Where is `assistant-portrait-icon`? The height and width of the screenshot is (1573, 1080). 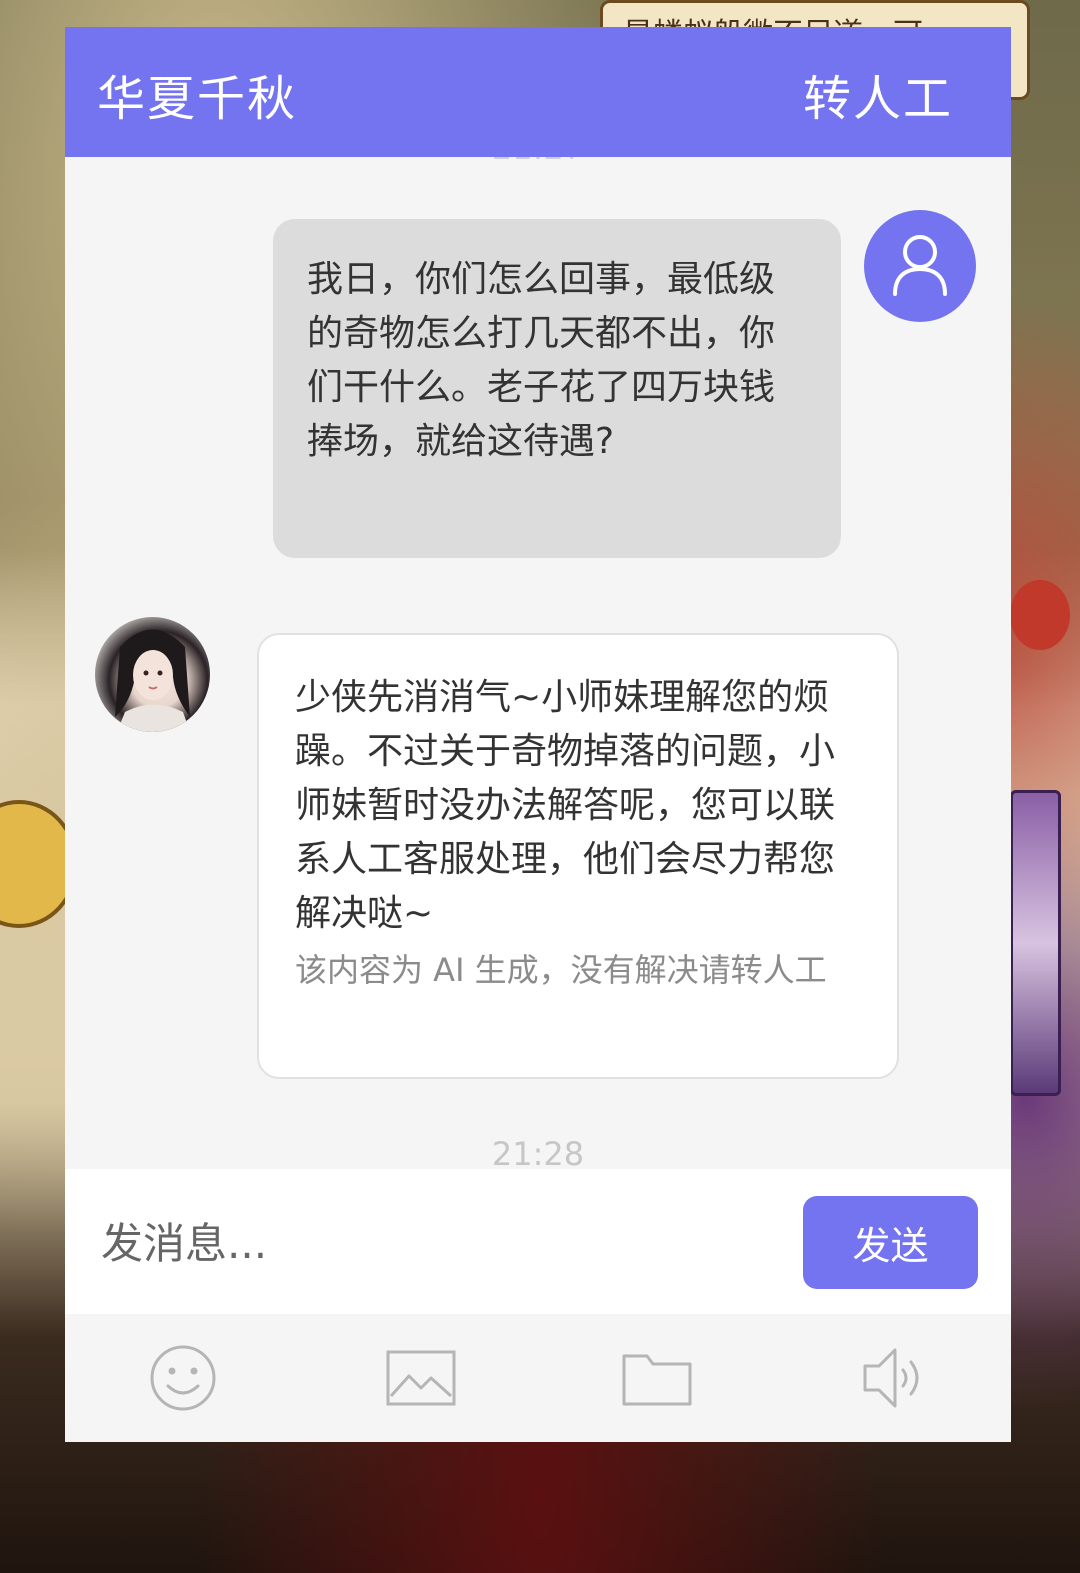 assistant-portrait-icon is located at coordinates (152, 680).